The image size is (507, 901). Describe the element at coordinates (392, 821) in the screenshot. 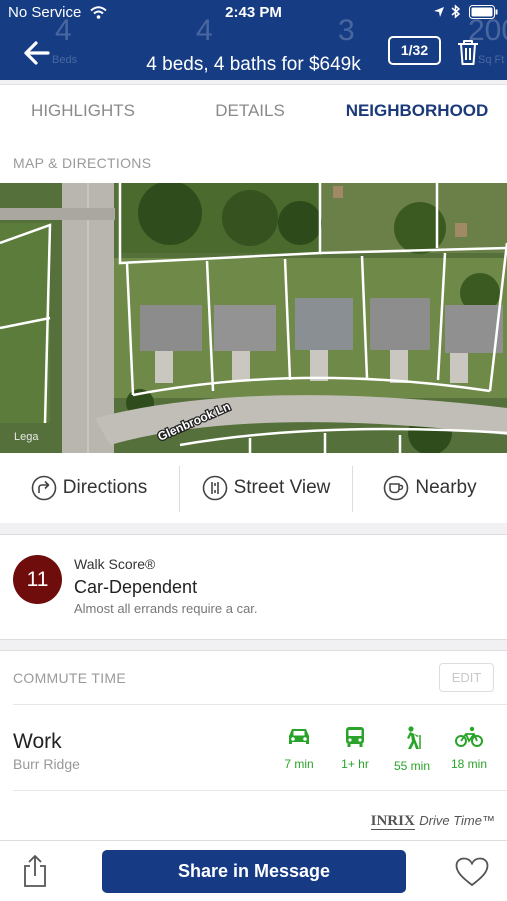

I see `inrix-brand: INRIX` at that location.